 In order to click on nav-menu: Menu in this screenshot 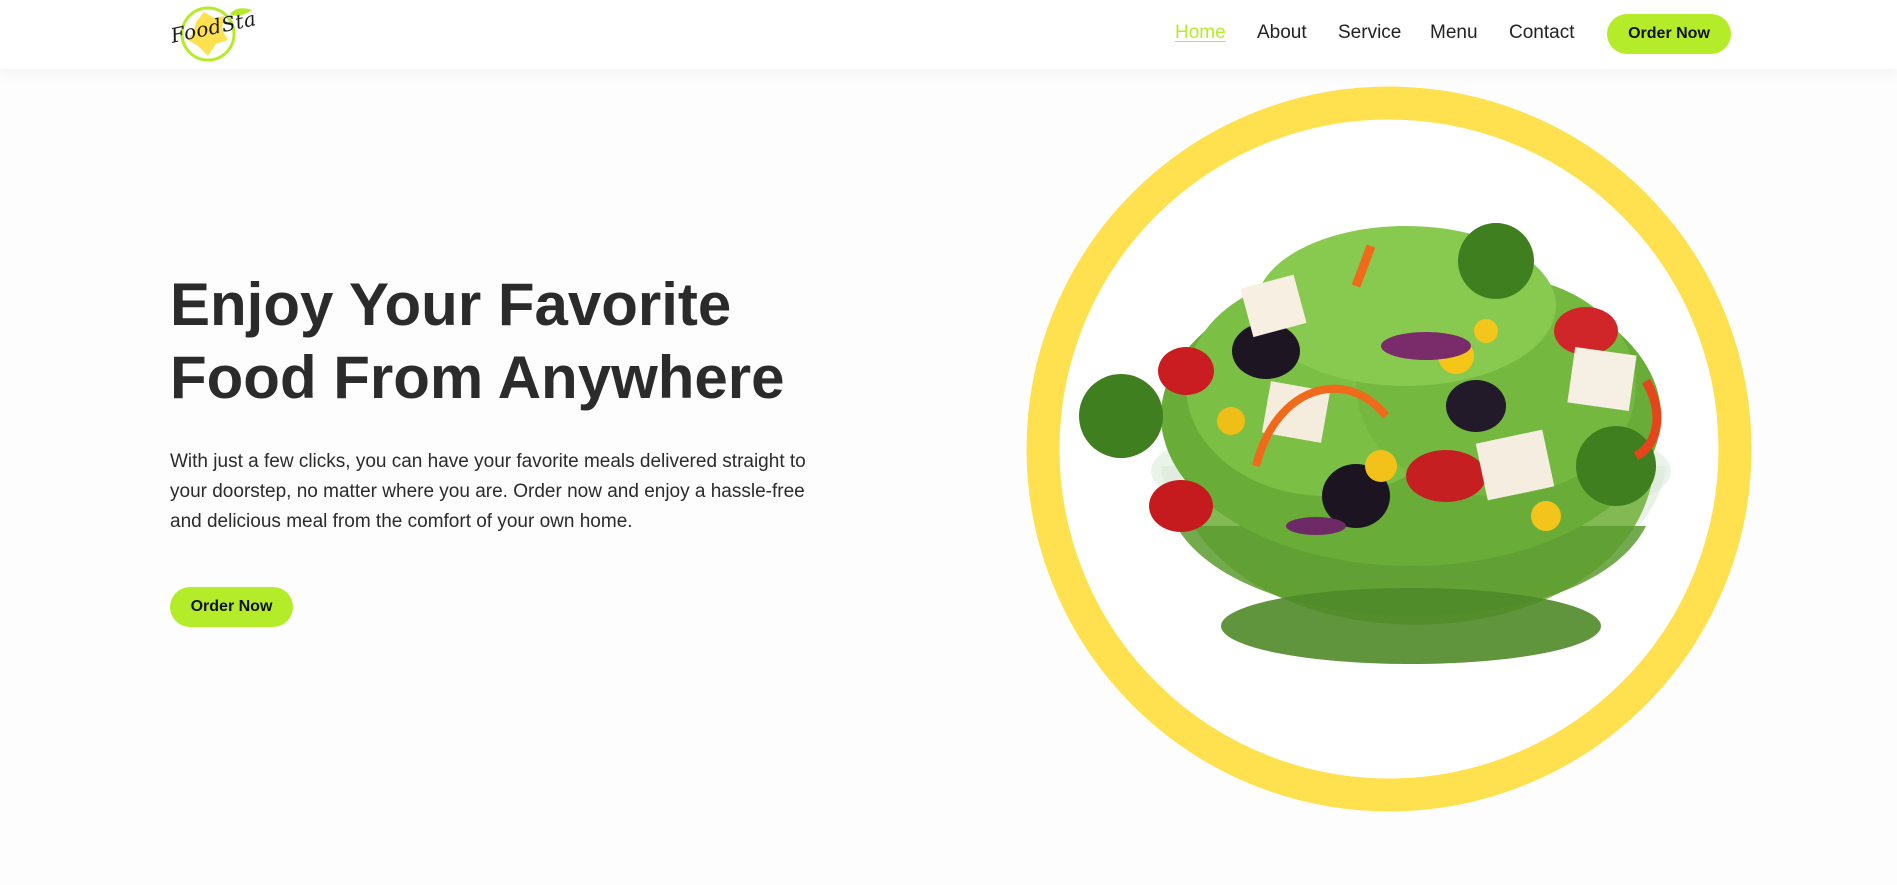, I will do `click(1454, 33)`.